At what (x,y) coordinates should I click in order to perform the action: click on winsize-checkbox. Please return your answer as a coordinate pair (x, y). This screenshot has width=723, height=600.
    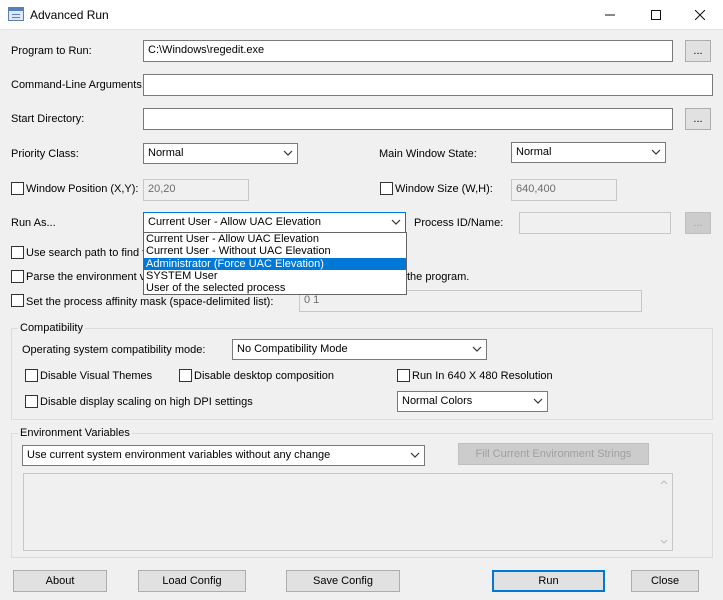
    Looking at the image, I should click on (386, 188).